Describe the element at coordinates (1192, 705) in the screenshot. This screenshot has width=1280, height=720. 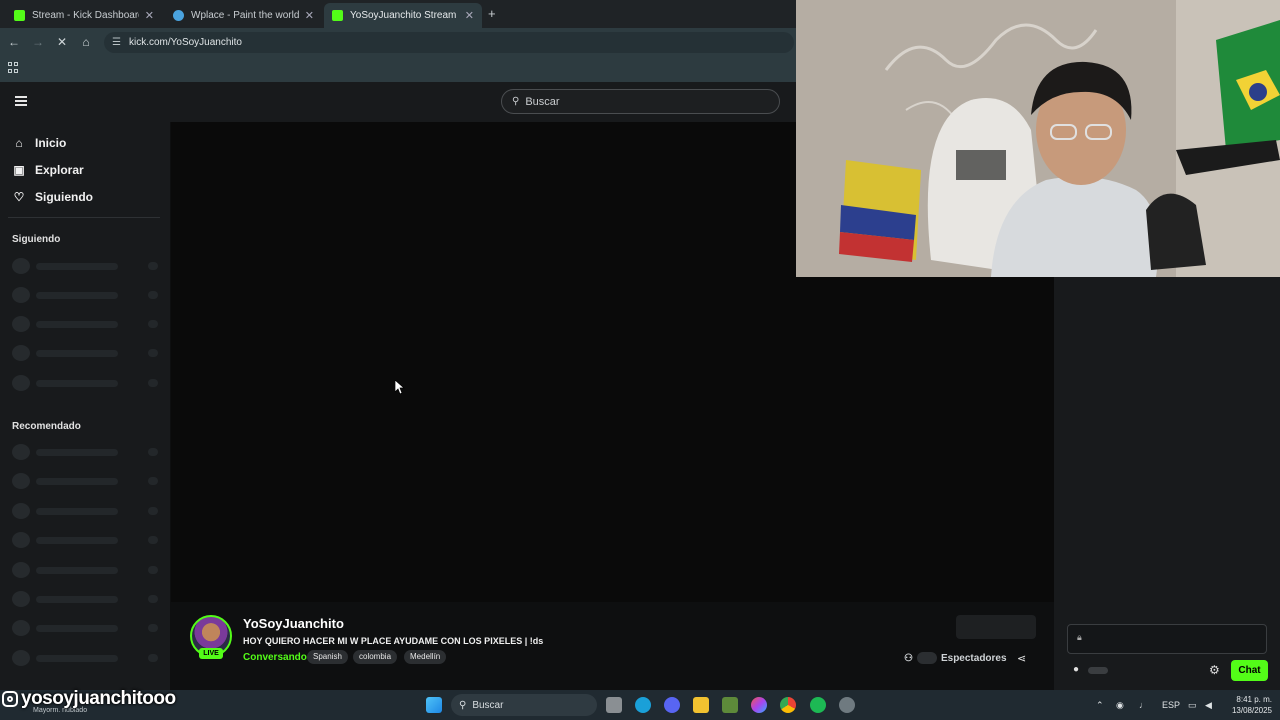
I see `network-icon: ▭` at that location.